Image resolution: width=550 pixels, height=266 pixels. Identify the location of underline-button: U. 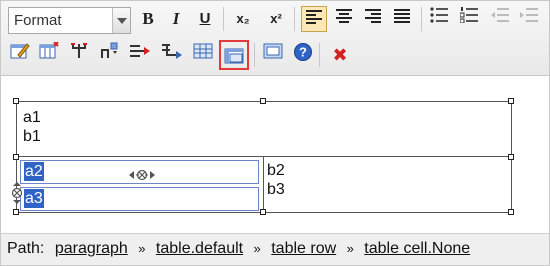
(205, 19).